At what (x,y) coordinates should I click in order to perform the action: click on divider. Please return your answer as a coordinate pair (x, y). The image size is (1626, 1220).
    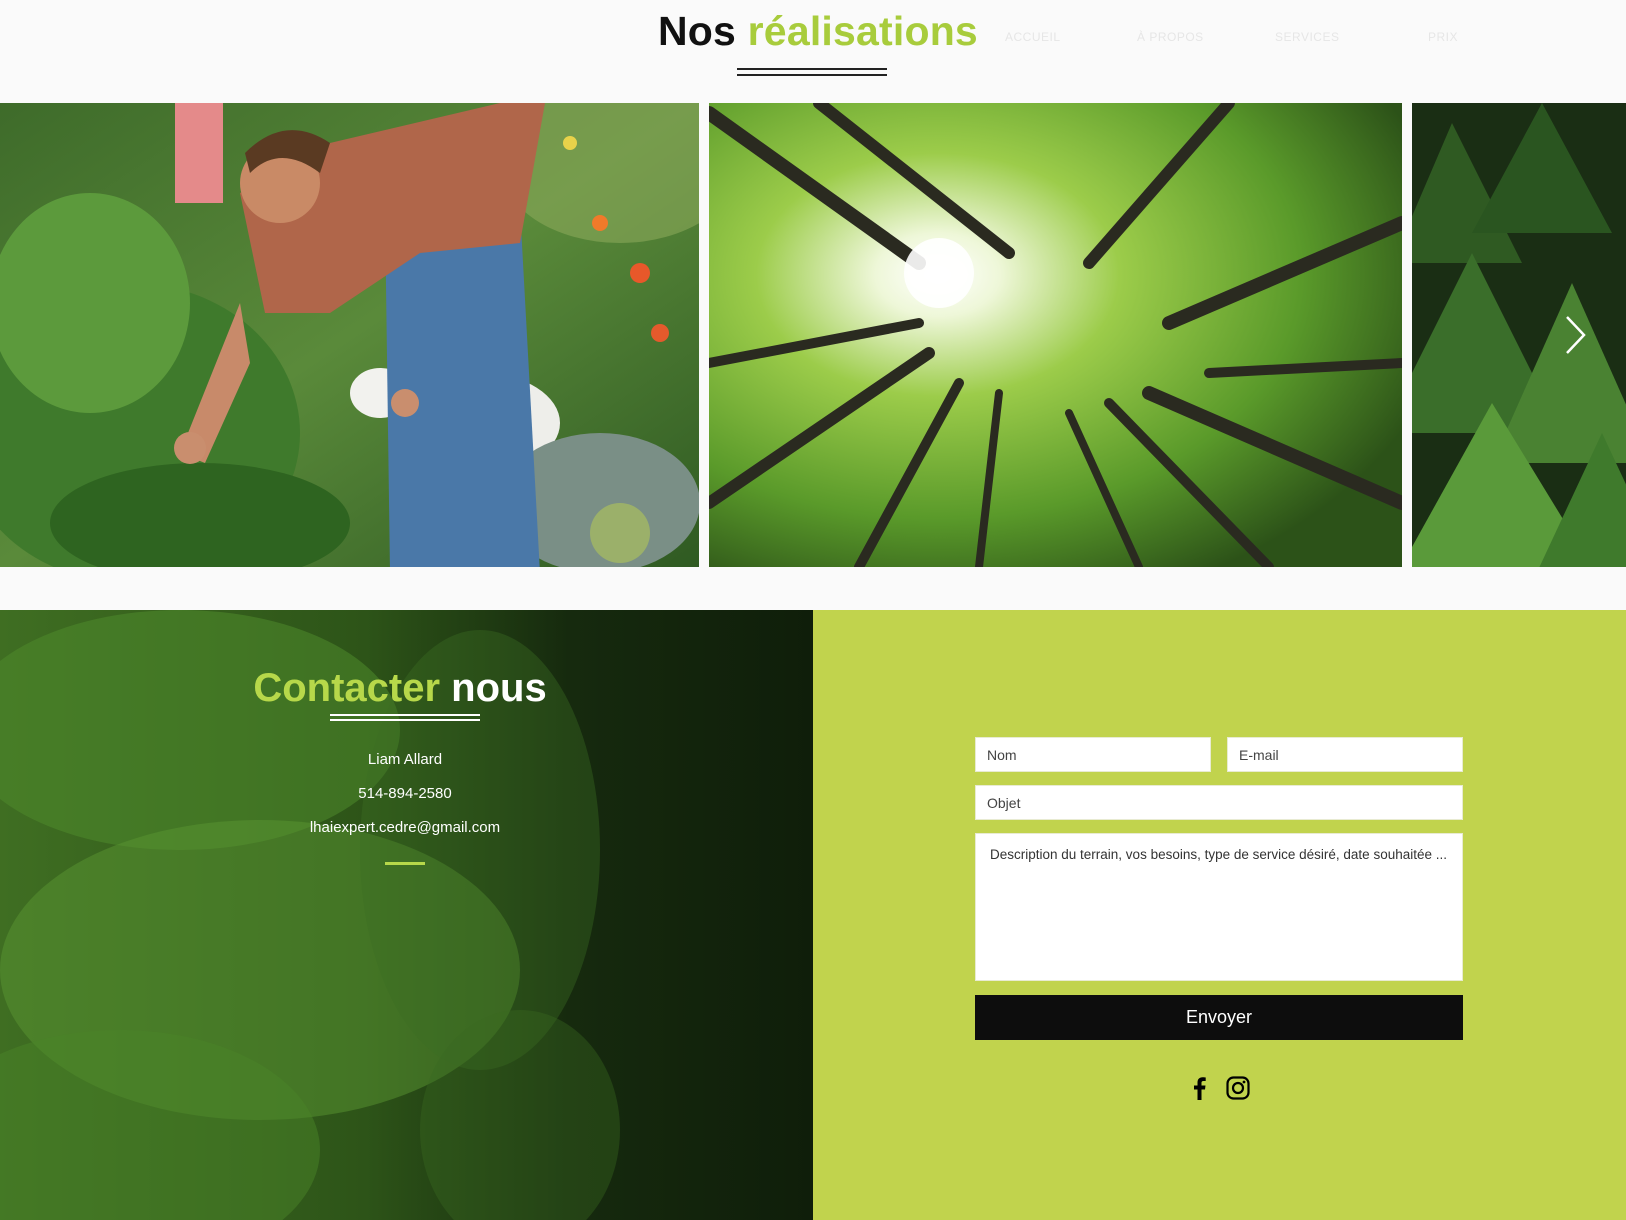
    Looking at the image, I should click on (405, 863).